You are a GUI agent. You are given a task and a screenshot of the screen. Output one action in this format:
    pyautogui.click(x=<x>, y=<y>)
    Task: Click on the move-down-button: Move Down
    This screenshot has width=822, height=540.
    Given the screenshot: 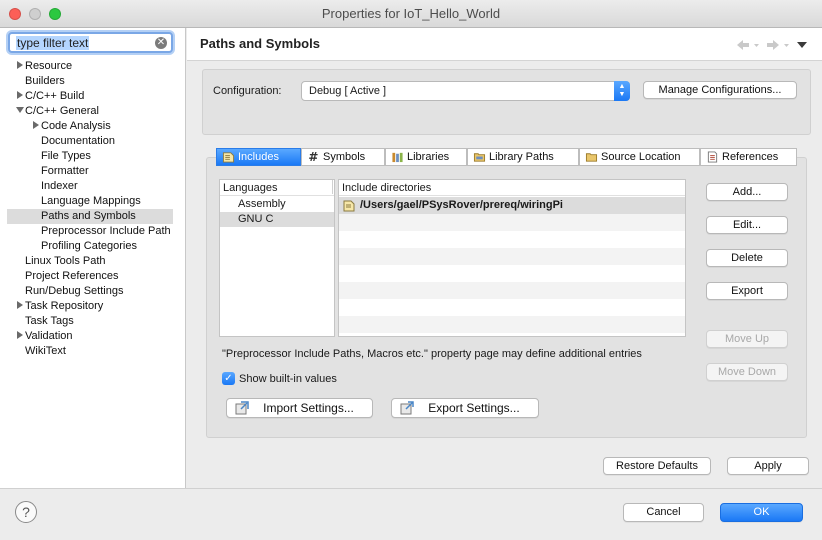 What is the action you would take?
    pyautogui.click(x=747, y=372)
    